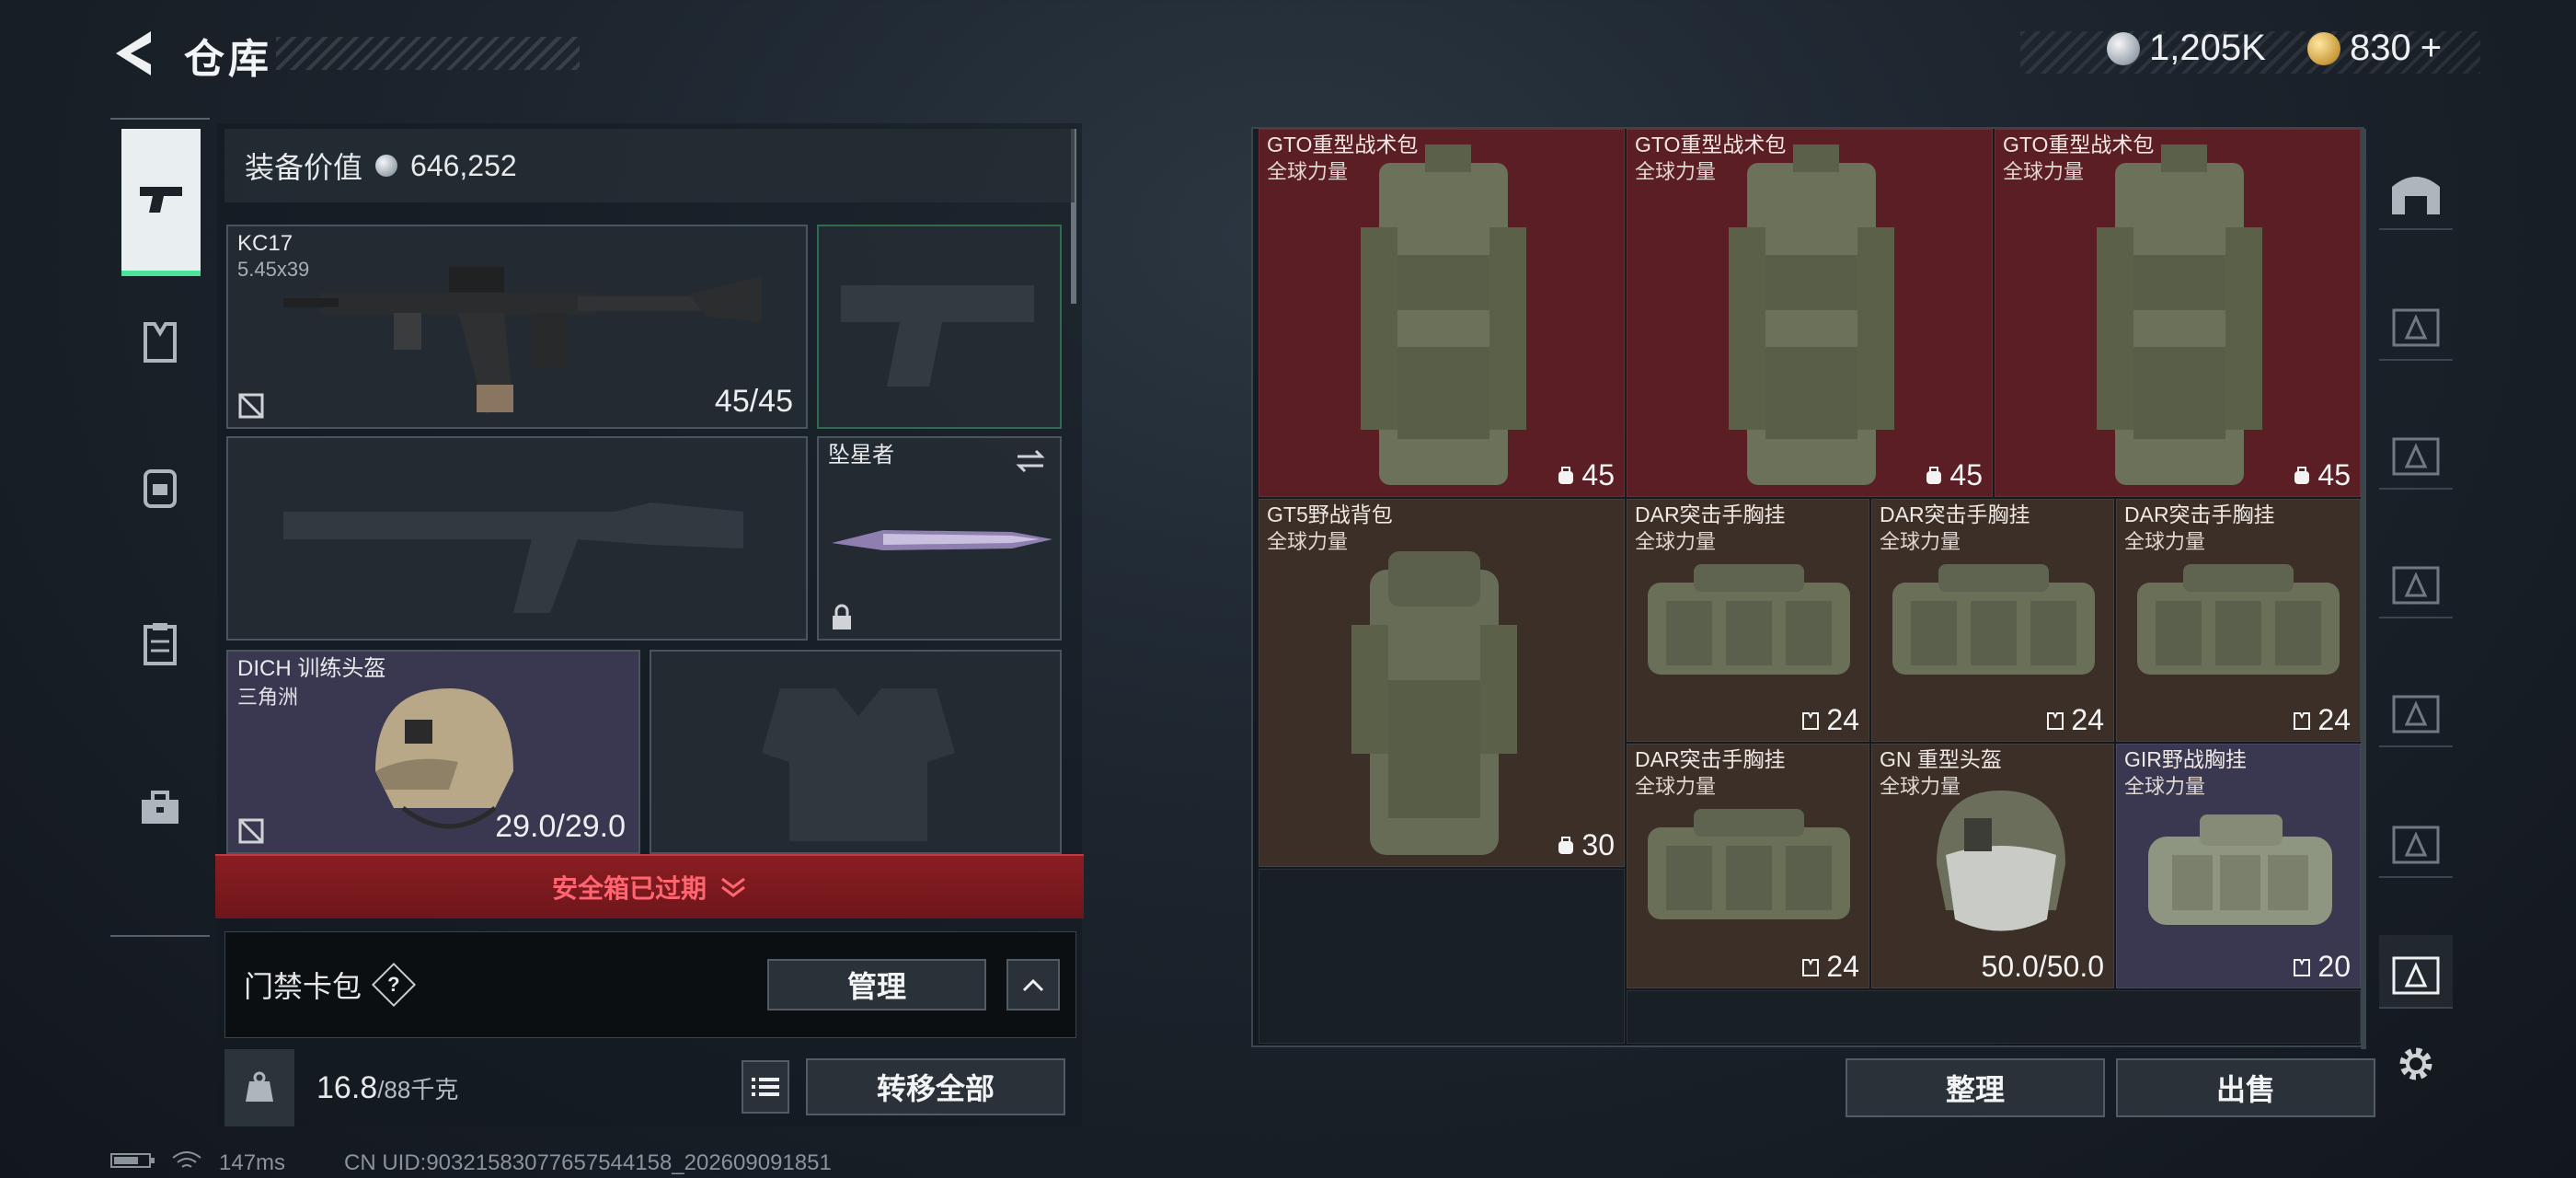 This screenshot has width=2576, height=1178. I want to click on back-arrow-icon, so click(133, 53).